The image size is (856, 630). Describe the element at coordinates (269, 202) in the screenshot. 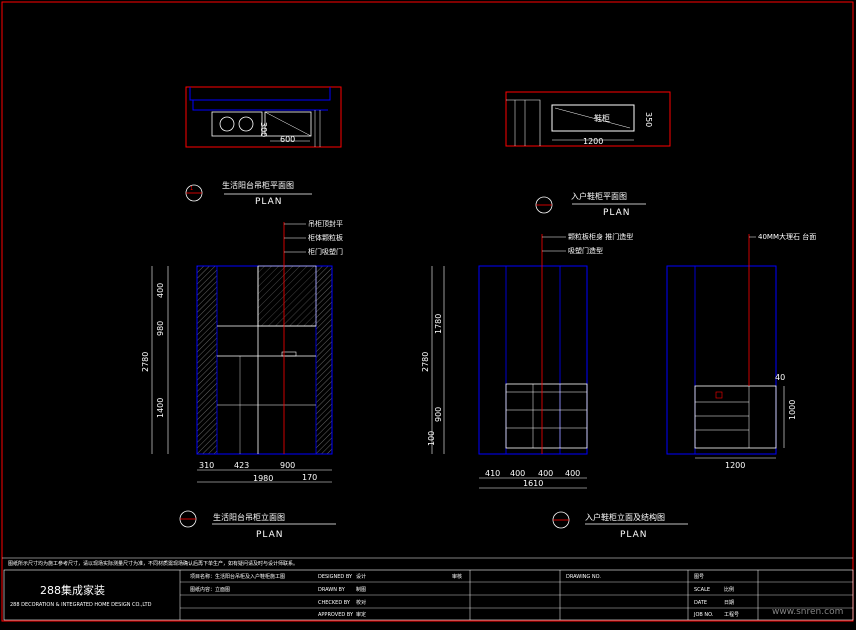

I see `balcony-plan-sub: PLAN` at that location.